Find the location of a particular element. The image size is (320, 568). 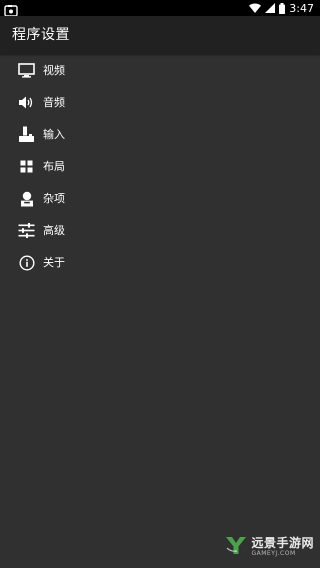

status-right: 3:47 is located at coordinates (281, 8).